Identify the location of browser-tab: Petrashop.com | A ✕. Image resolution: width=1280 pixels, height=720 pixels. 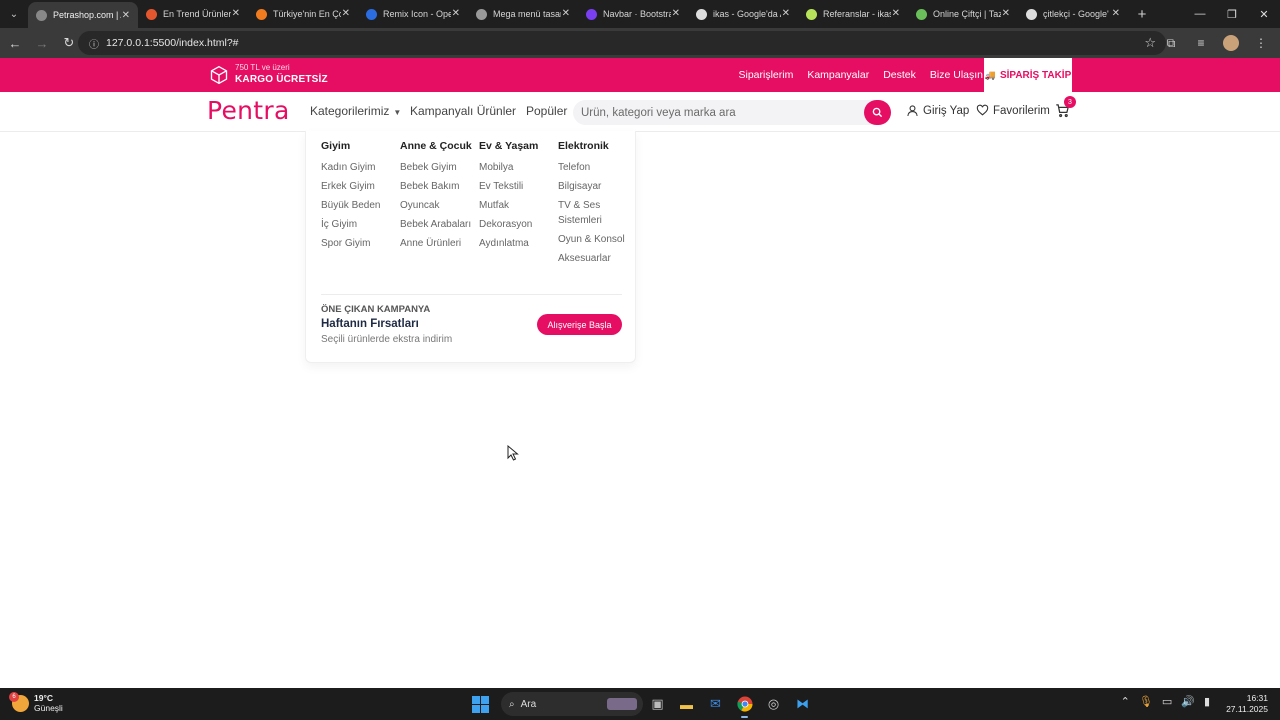
(83, 15).